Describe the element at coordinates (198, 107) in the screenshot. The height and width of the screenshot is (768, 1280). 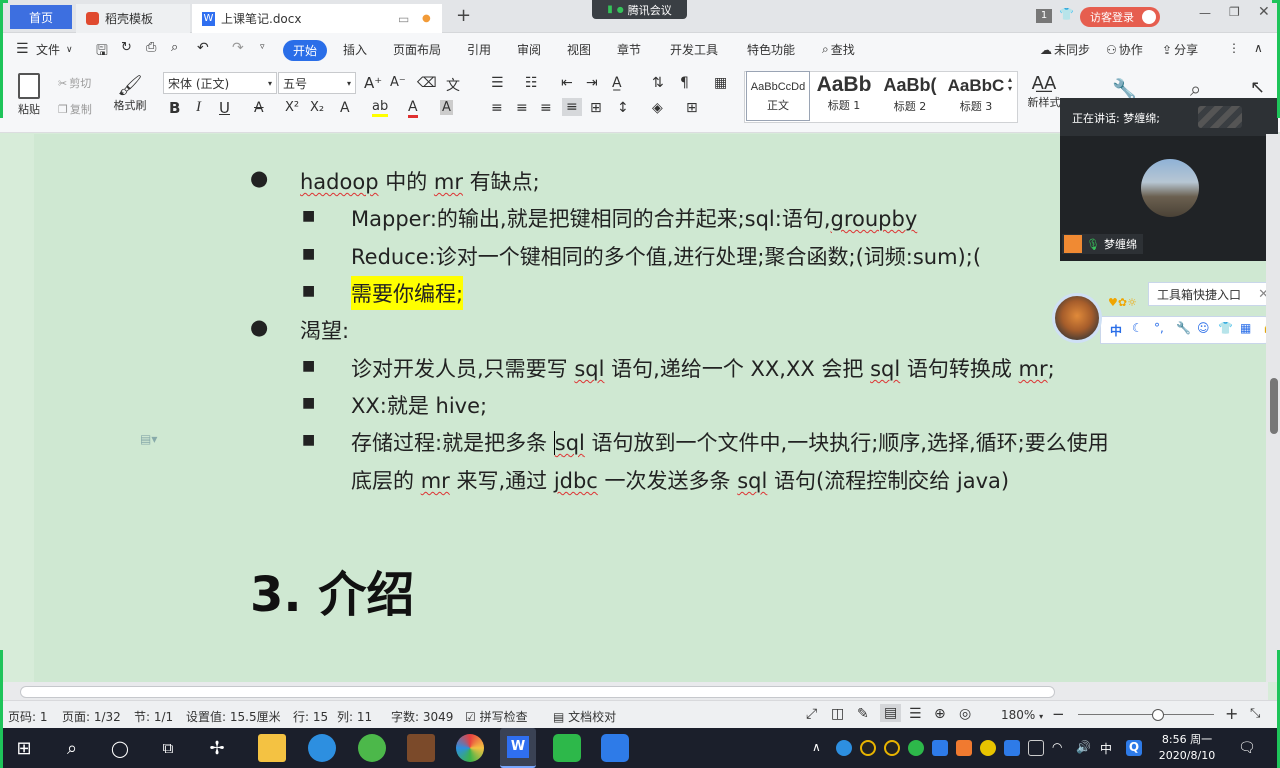
I see `italic-button: I` at that location.